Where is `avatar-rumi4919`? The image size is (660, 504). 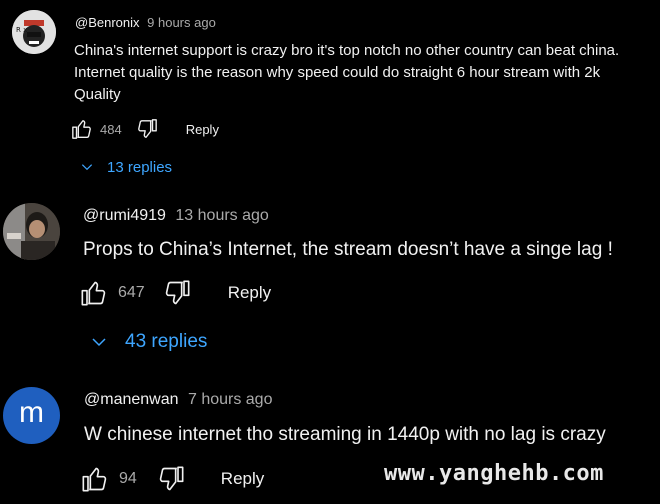 avatar-rumi4919 is located at coordinates (31, 231).